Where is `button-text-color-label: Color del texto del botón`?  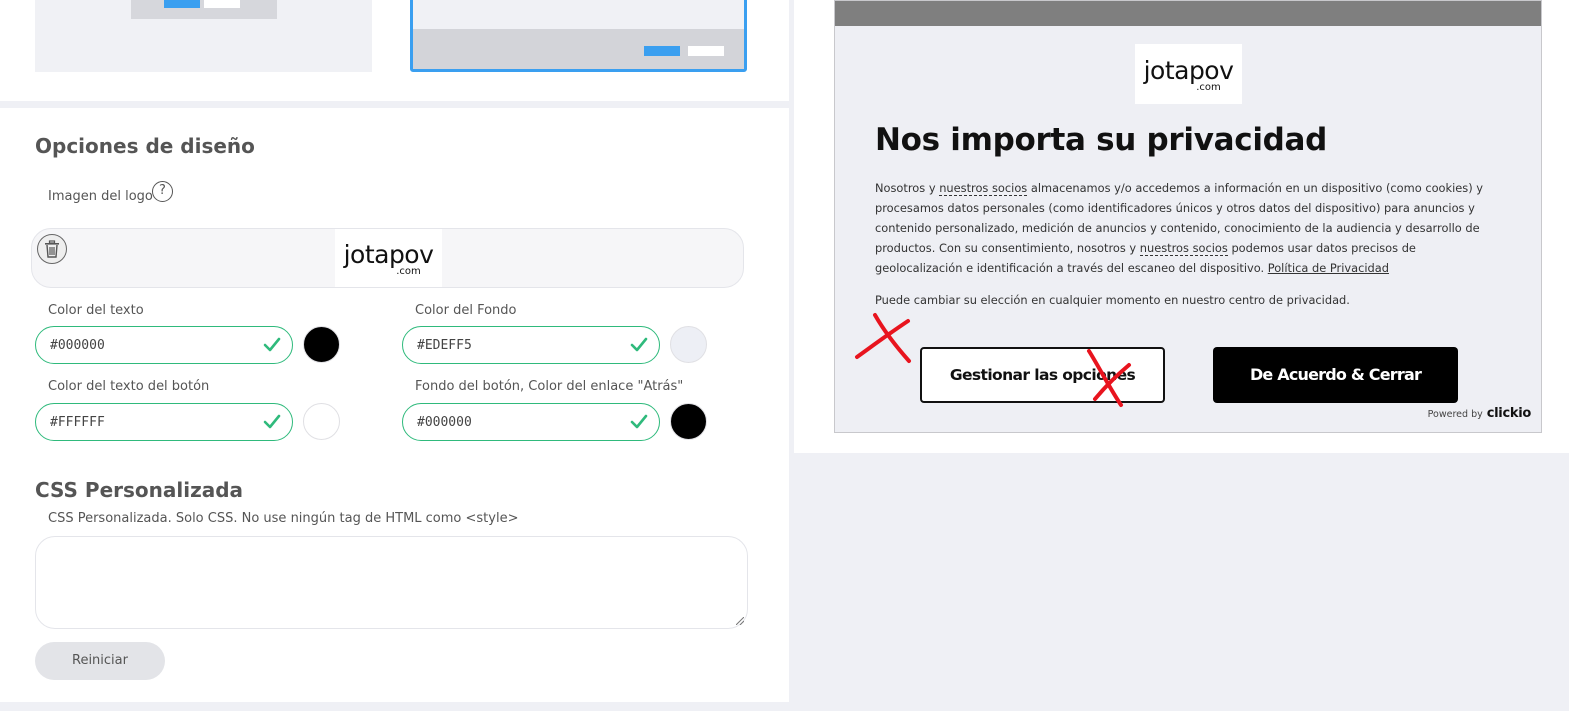 button-text-color-label: Color del texto del botón is located at coordinates (129, 386).